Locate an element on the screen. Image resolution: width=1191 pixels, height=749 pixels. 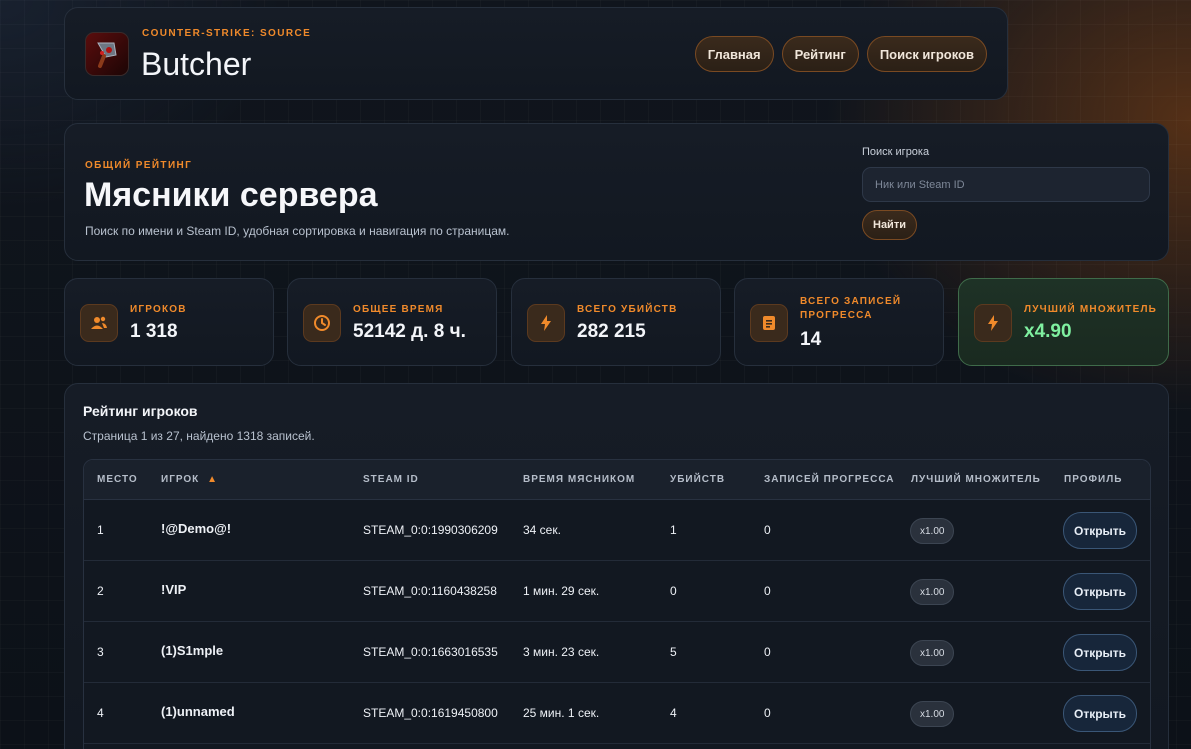
cell-butcher-time: 1 мин. 29 сек. is located at coordinates (561, 591).